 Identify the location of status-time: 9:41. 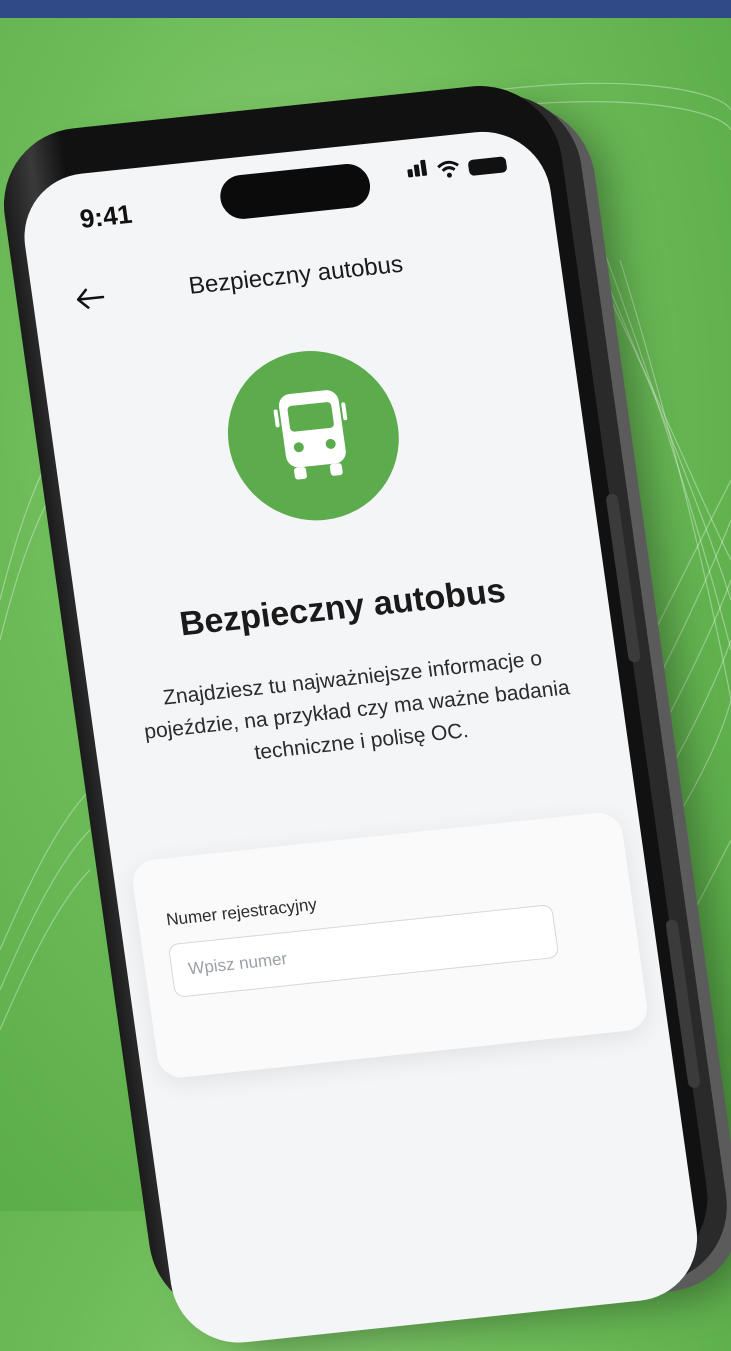
(105, 216).